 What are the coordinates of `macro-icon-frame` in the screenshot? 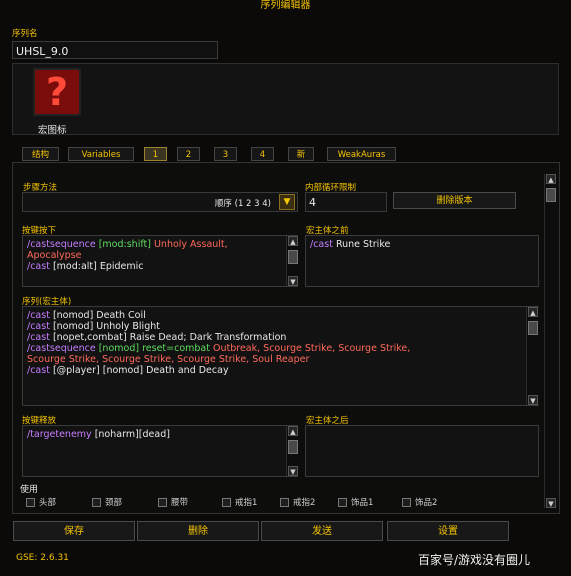 It's located at (285, 99).